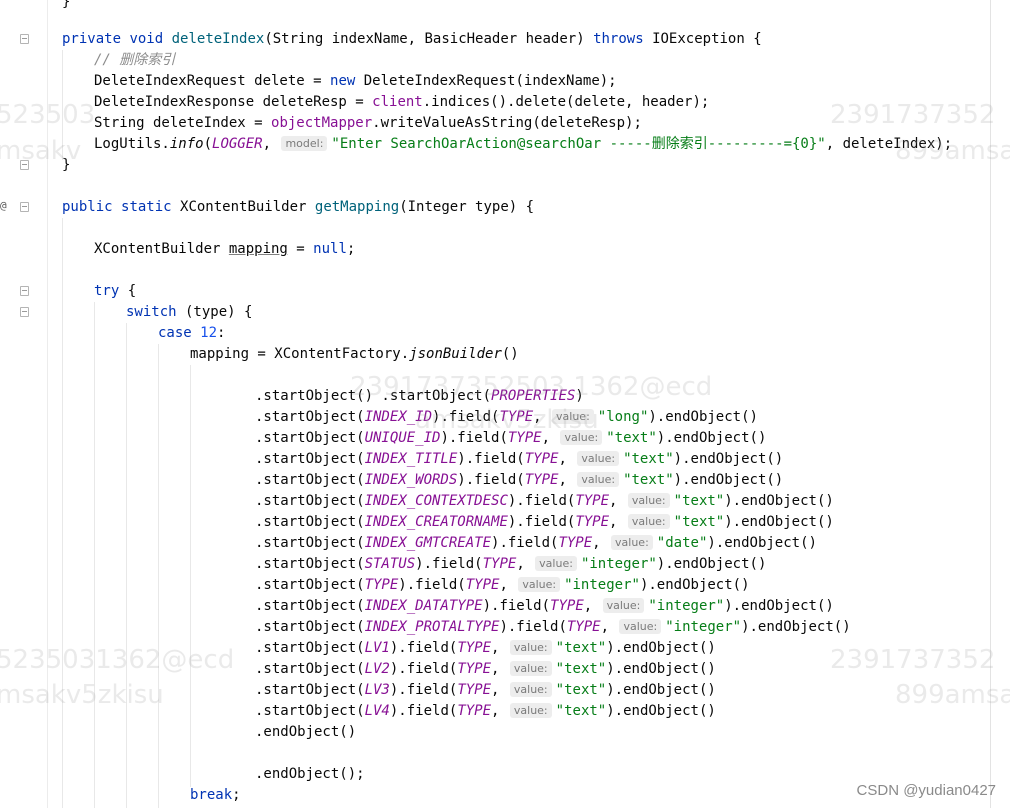 This screenshot has height=808, width=1010. What do you see at coordinates (215, 795) in the screenshot?
I see `code-line: break;` at bounding box center [215, 795].